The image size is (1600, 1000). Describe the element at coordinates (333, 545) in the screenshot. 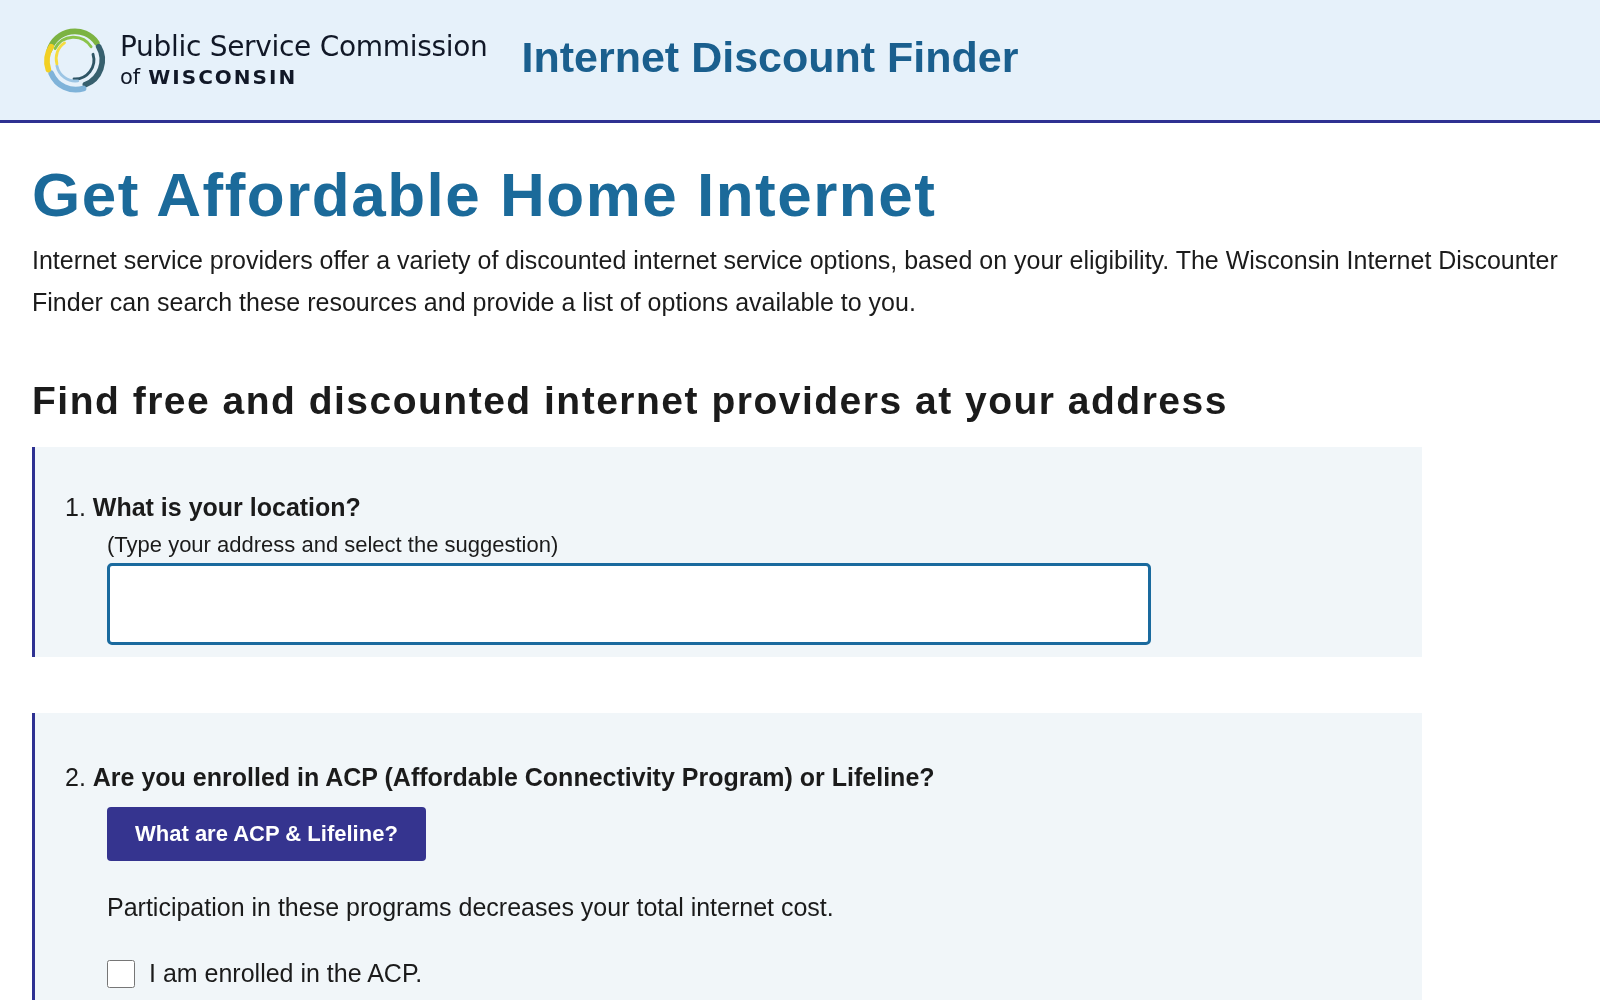

I see `field-hint: (Type your address and select the suggestion)` at that location.